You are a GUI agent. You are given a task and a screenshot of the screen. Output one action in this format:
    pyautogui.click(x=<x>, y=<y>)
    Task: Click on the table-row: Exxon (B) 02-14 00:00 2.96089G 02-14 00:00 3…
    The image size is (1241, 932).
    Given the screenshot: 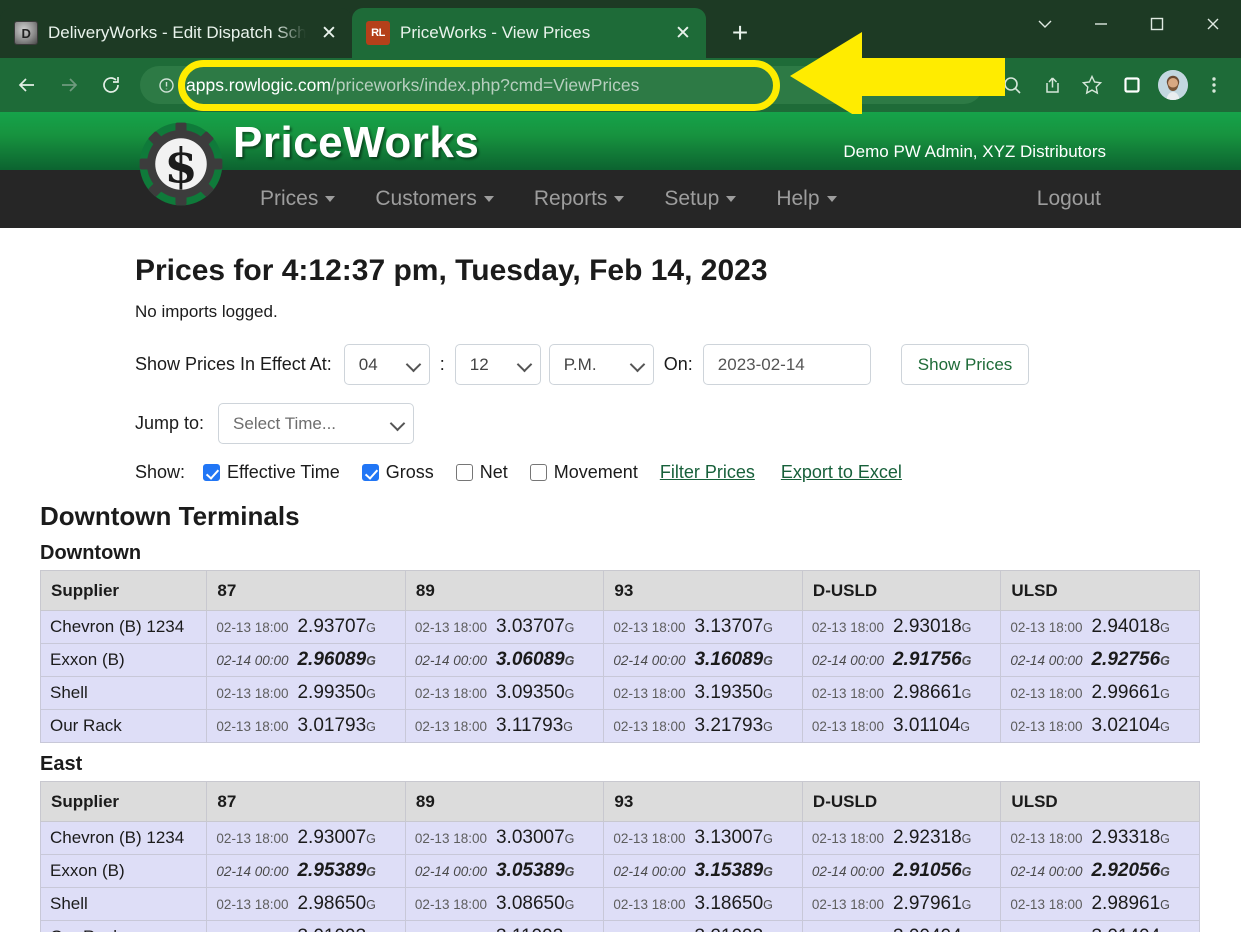 What is the action you would take?
    pyautogui.click(x=619, y=660)
    